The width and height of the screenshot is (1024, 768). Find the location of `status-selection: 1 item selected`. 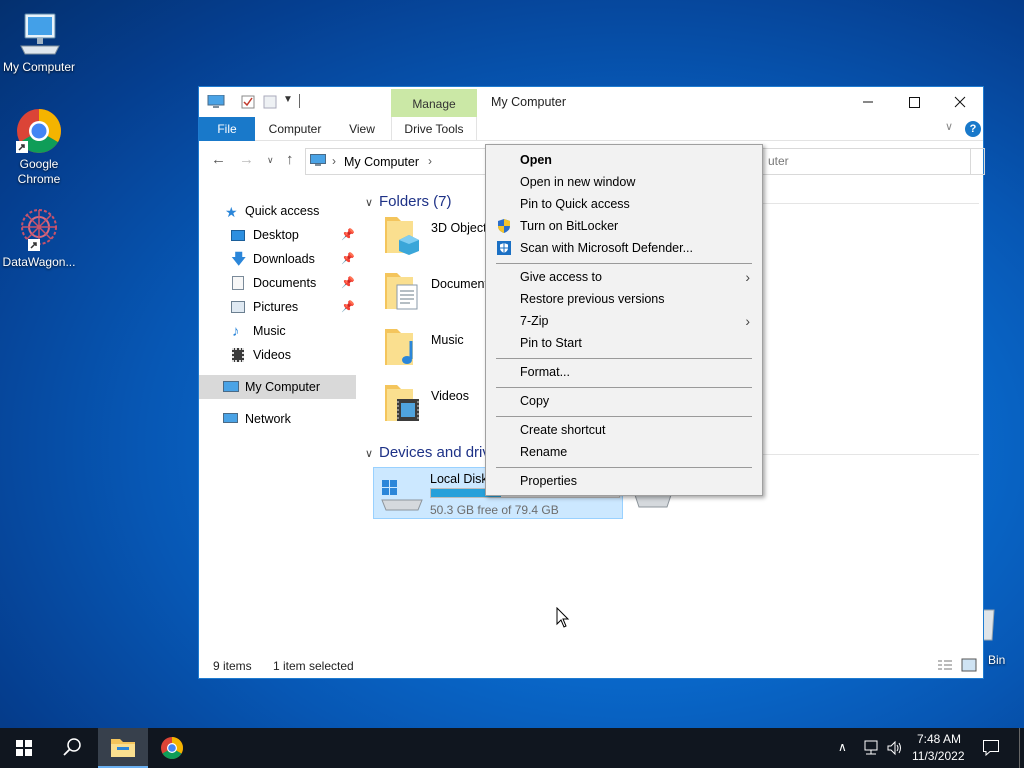

status-selection: 1 item selected is located at coordinates (313, 666).